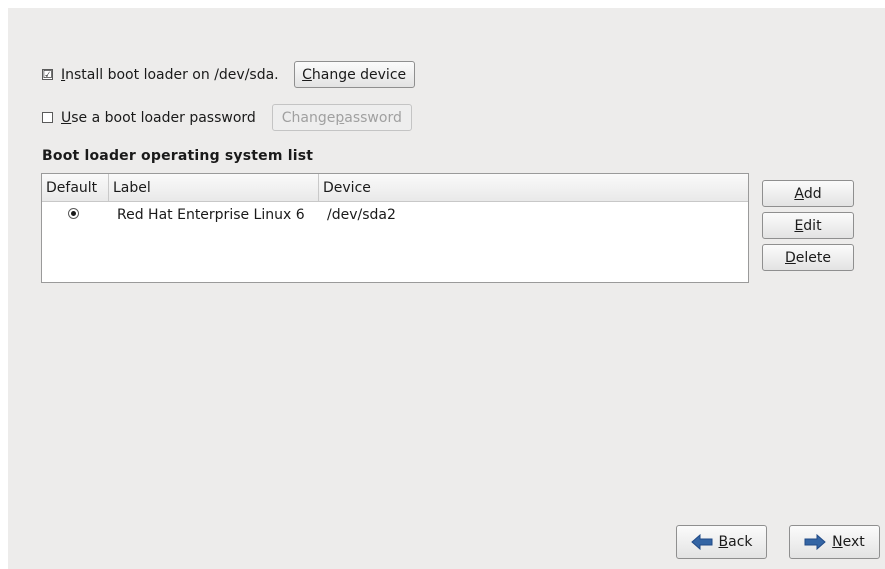  Describe the element at coordinates (361, 215) in the screenshot. I see `os-device-cell: /dev/sda2` at that location.